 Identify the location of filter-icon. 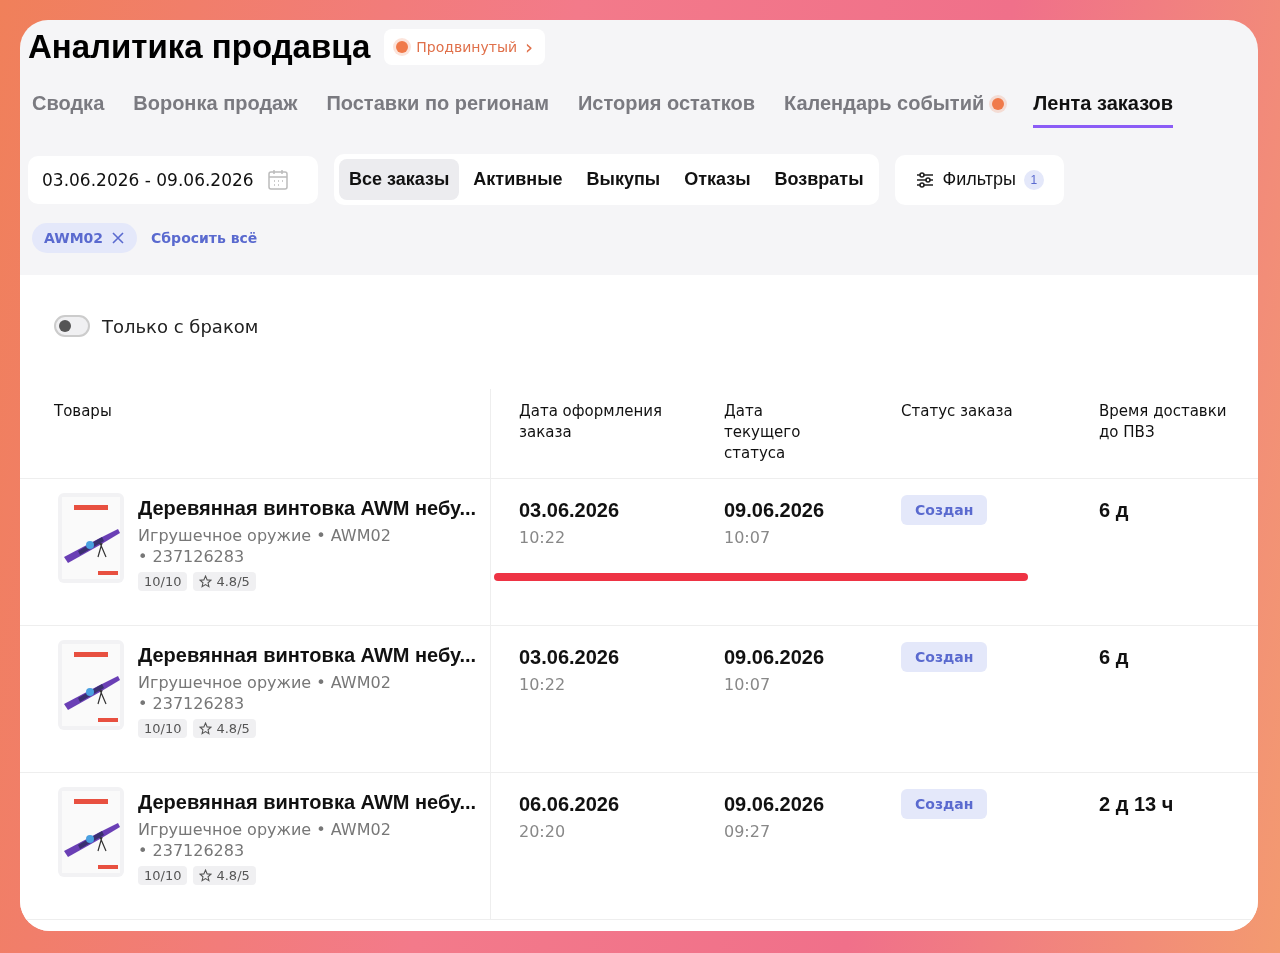
(924, 179).